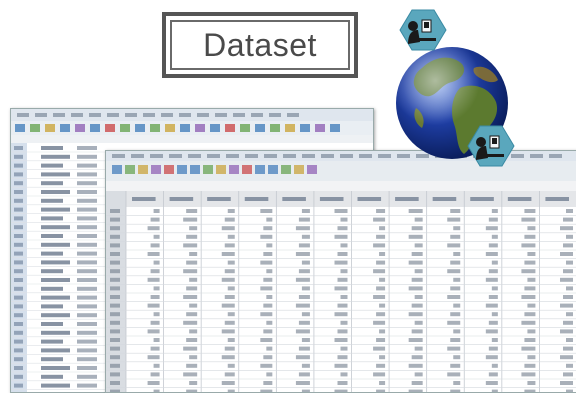 The image size is (576, 393). I want to click on researcher-computer-icon, so click(423, 30).